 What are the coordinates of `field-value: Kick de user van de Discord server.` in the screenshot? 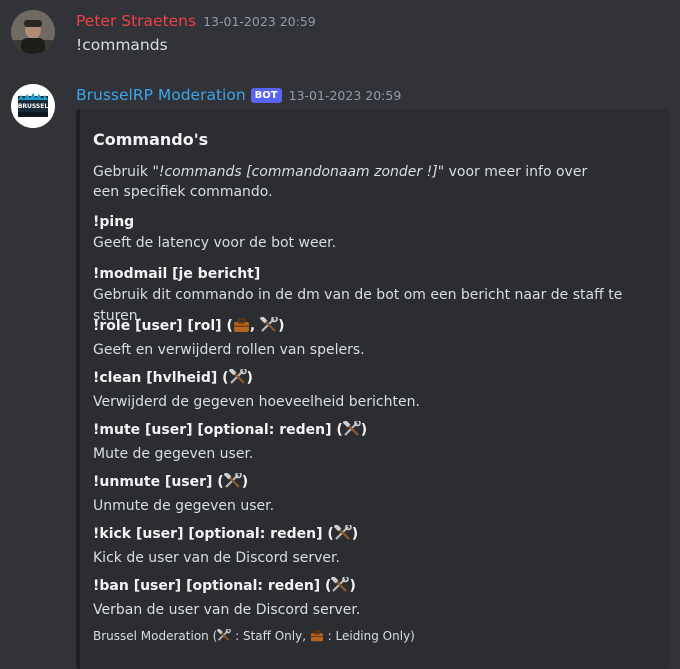 It's located at (216, 558).